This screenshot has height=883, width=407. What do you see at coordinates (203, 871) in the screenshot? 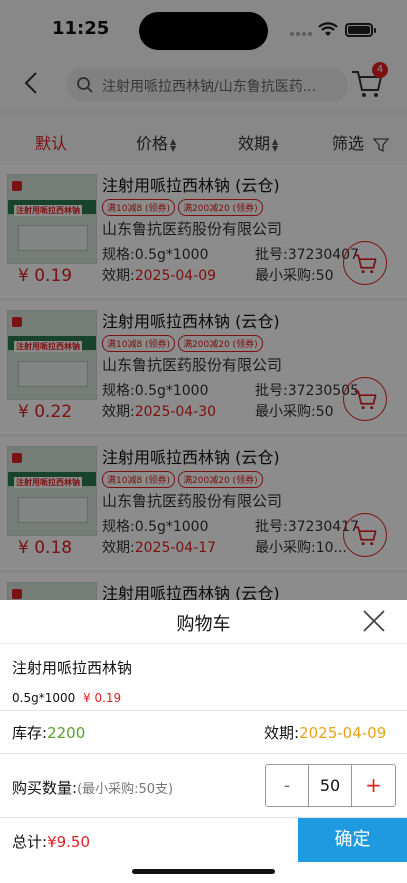
I see `home-indicator` at bounding box center [203, 871].